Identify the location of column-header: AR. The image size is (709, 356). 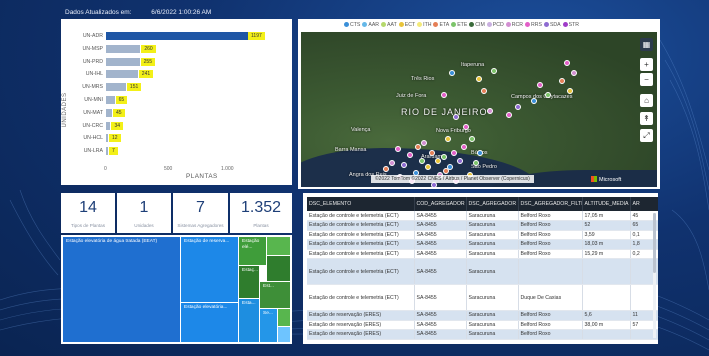
(644, 204).